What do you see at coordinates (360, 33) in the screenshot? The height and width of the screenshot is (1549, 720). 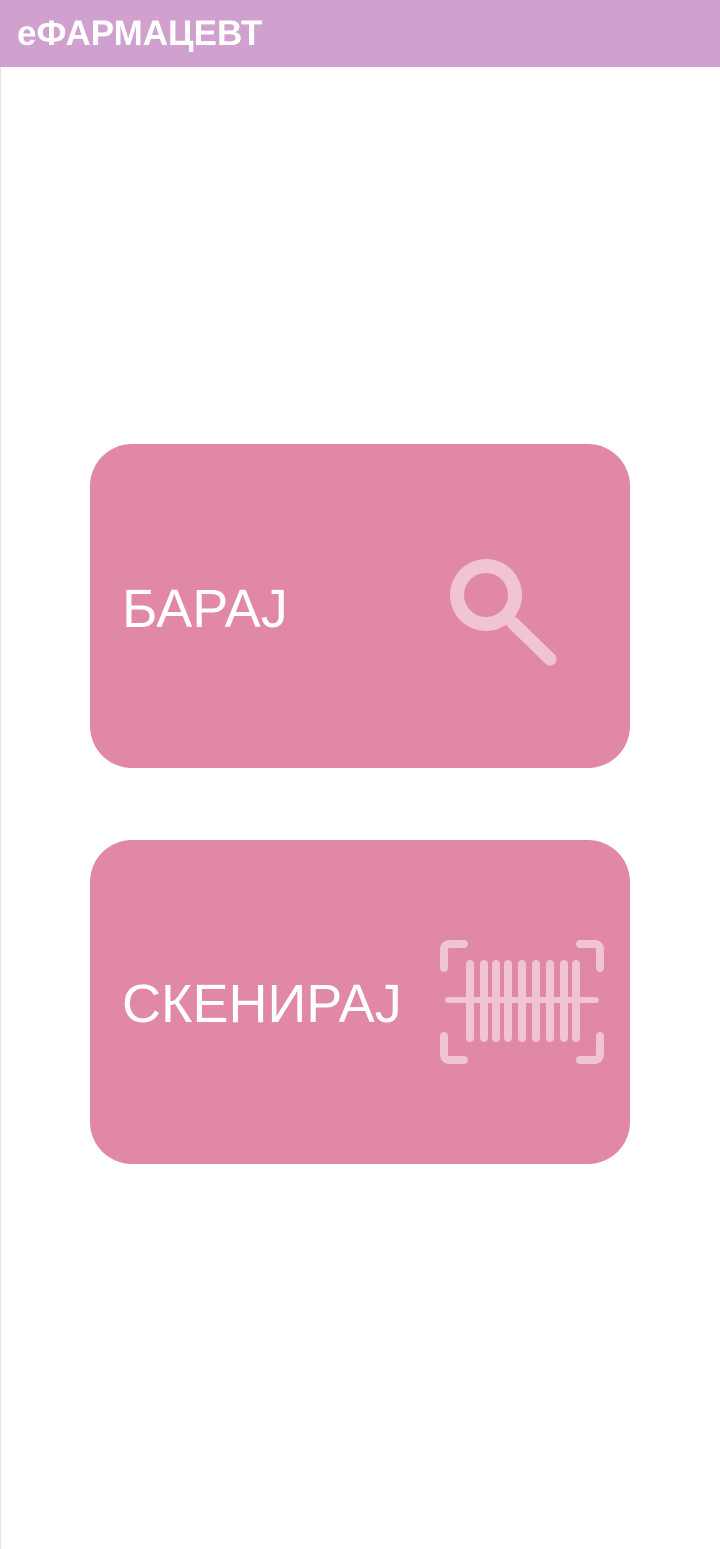 I see `app-bar: еФАРМАЦЕВТ` at bounding box center [360, 33].